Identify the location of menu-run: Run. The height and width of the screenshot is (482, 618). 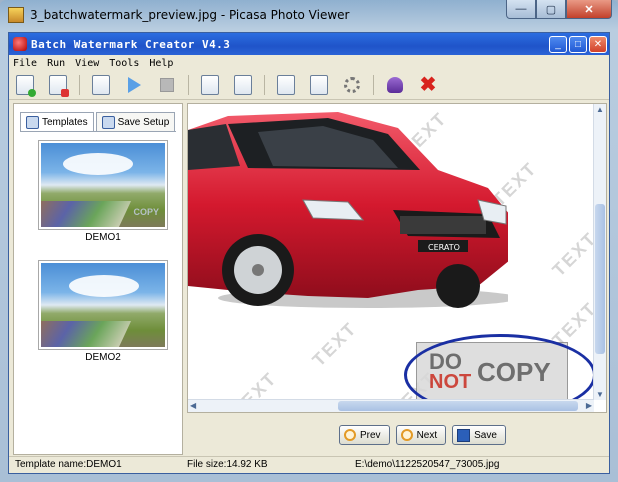
(56, 63).